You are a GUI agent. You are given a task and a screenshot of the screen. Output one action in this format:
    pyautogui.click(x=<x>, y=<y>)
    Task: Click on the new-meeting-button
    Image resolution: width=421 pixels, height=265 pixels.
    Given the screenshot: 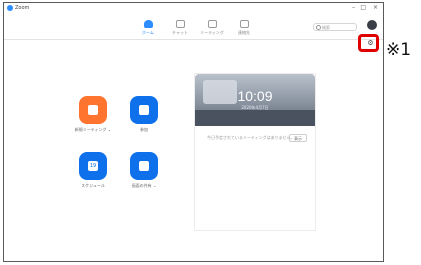 What is the action you would take?
    pyautogui.click(x=93, y=110)
    